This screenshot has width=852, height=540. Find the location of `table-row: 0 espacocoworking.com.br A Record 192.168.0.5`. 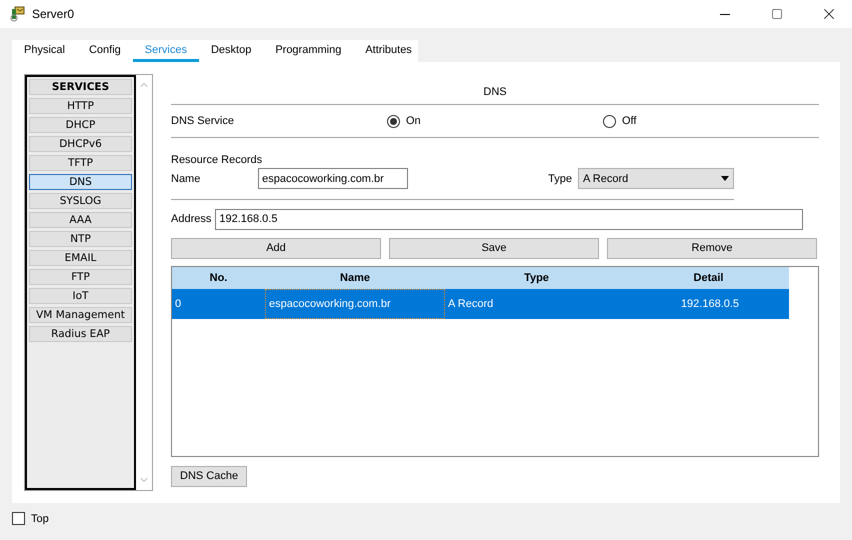

table-row: 0 espacocoworking.com.br A Record 192.168.0.5 is located at coordinates (480, 304).